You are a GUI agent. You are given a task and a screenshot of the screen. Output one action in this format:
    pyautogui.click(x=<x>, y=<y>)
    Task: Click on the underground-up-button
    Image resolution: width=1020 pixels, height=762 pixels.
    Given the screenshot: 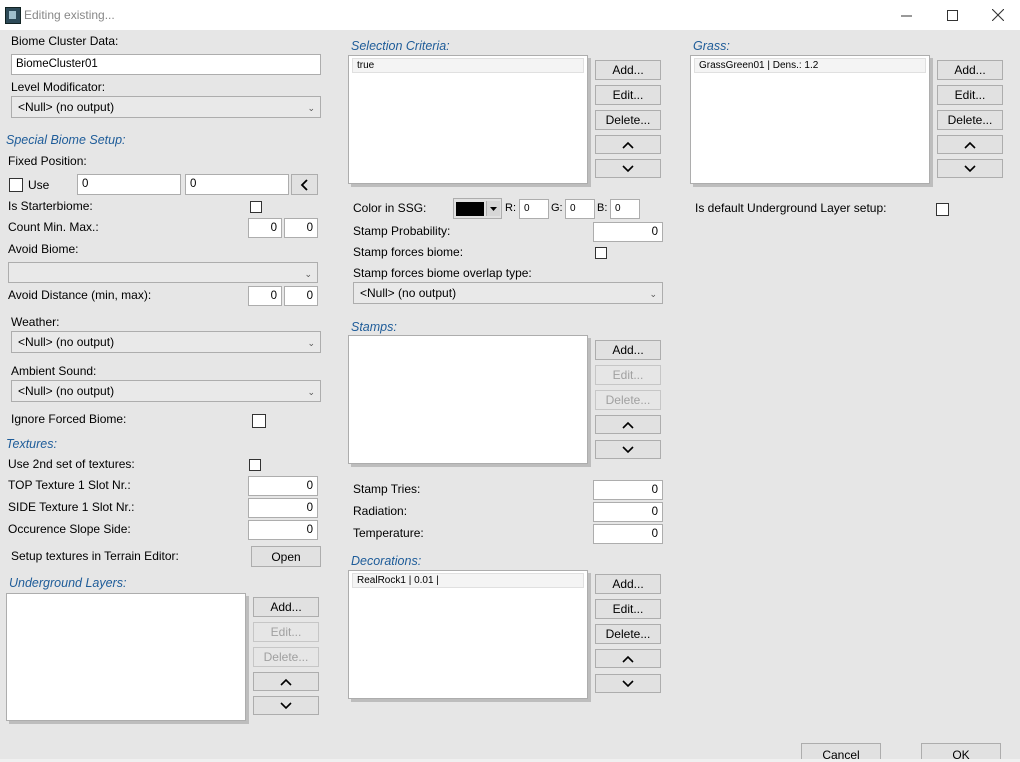 What is the action you would take?
    pyautogui.click(x=286, y=681)
    